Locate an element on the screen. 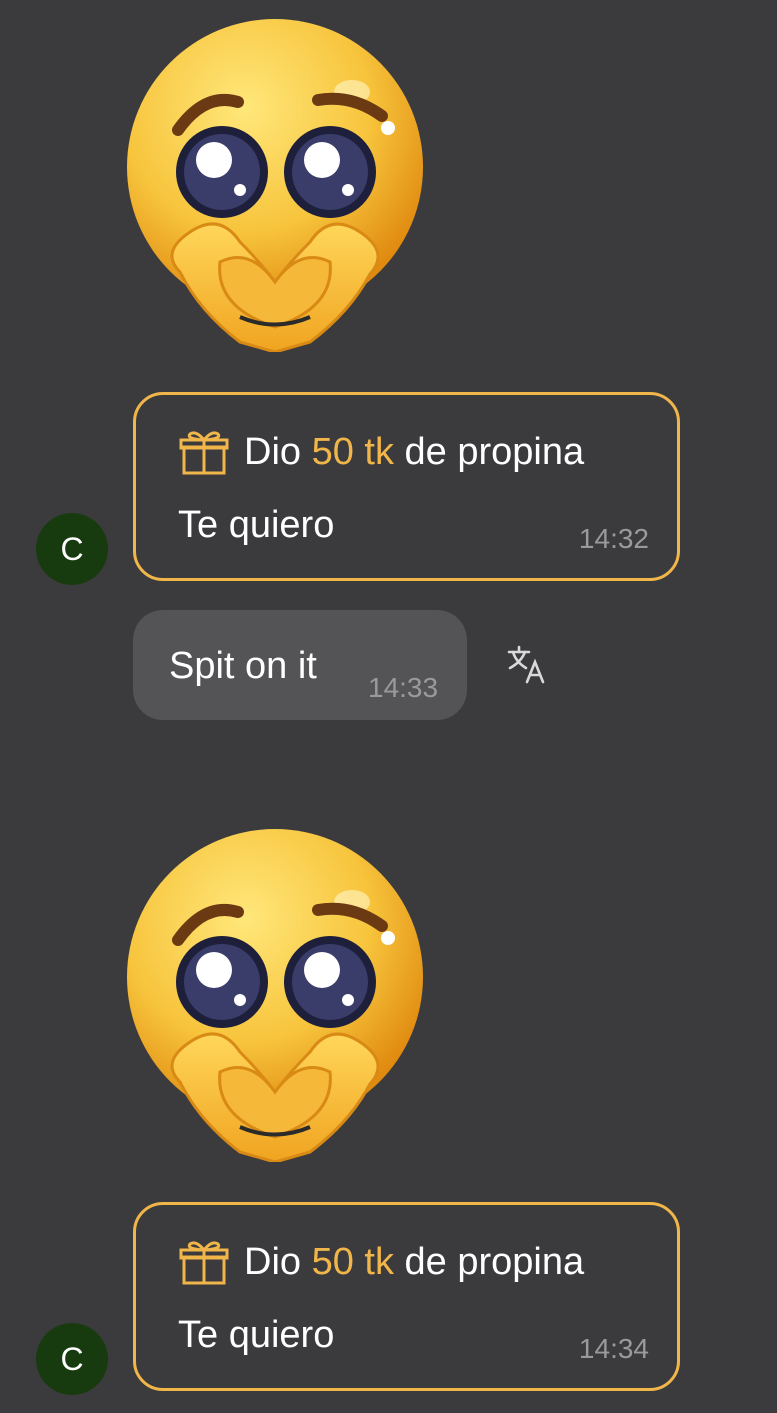 This screenshot has height=1413, width=777. tip-message-bubble: Dio 50 tk de propina Te quiero 14:32 is located at coordinates (406, 486).